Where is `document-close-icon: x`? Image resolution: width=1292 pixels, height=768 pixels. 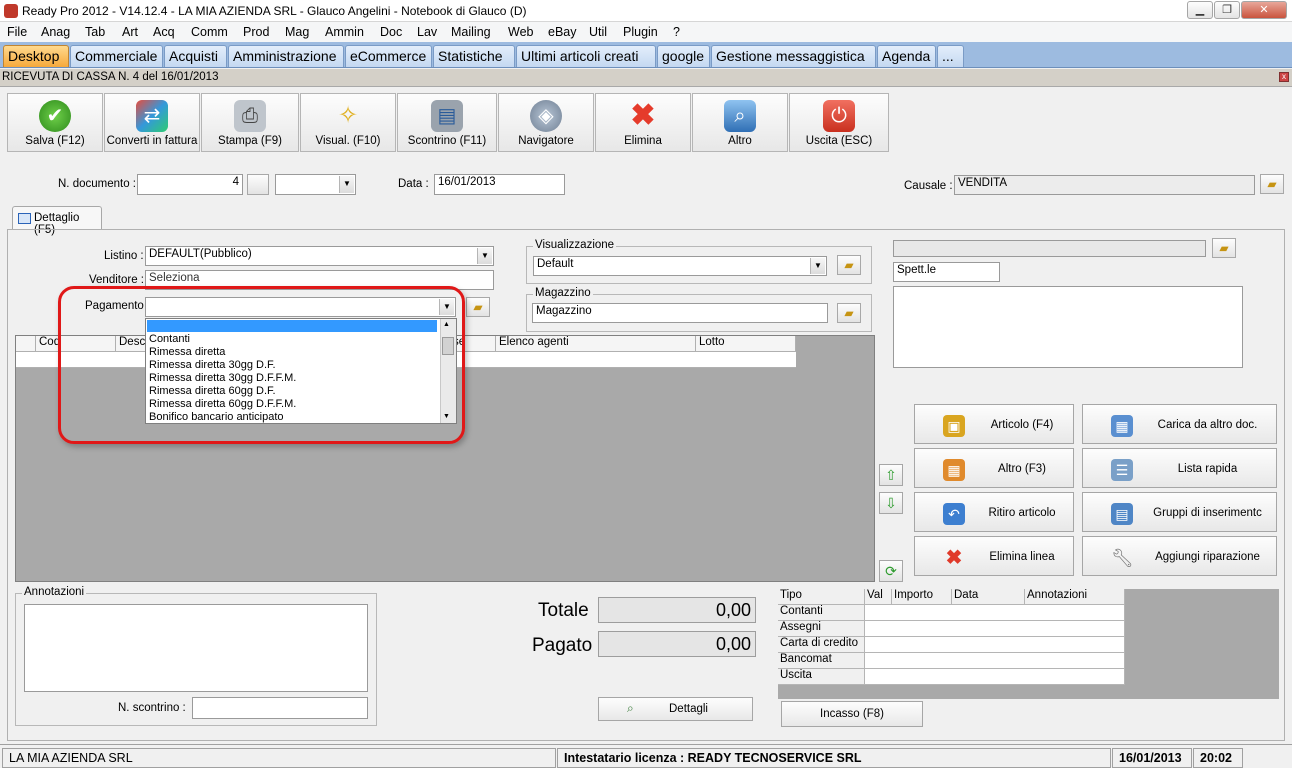
document-close-icon: x is located at coordinates (1284, 77).